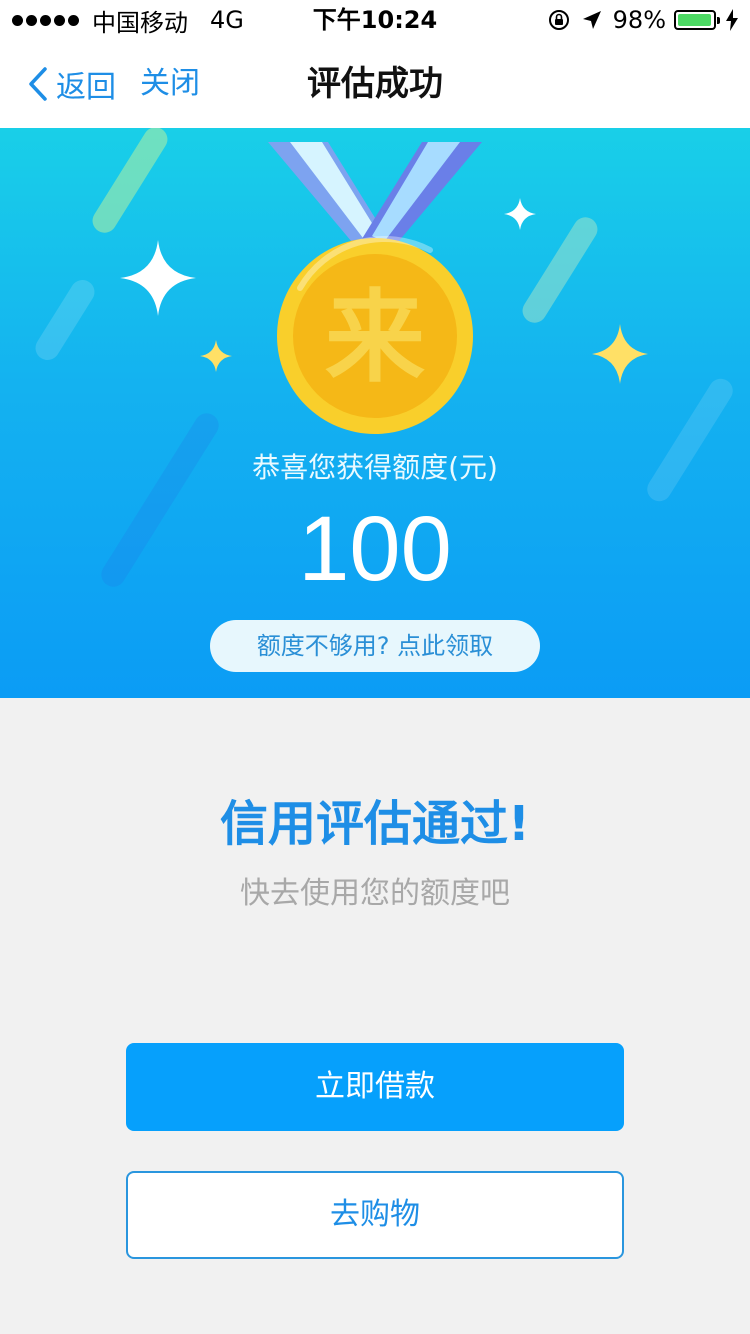 The image size is (750, 1334). Describe the element at coordinates (375, 467) in the screenshot. I see `quota-caption: 恭喜您获得额度(元)` at that location.